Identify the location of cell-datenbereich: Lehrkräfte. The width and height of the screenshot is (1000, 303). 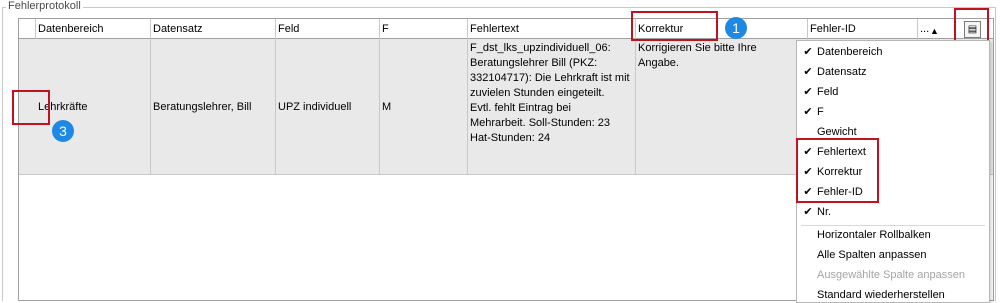
(93, 107).